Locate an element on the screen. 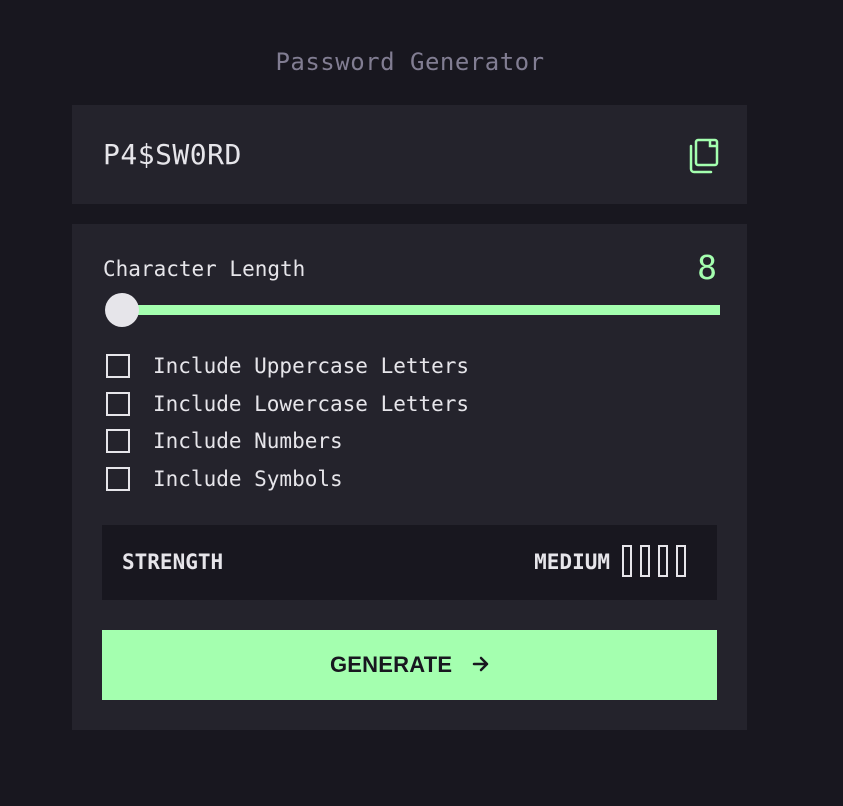  option-label: Include Lowercase Letters is located at coordinates (311, 403).